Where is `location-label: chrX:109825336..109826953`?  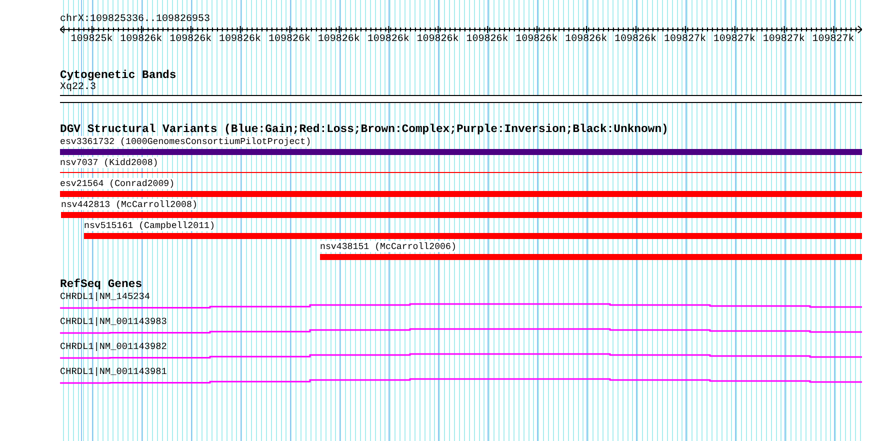 location-label: chrX:109825336..109826953 is located at coordinates (135, 19).